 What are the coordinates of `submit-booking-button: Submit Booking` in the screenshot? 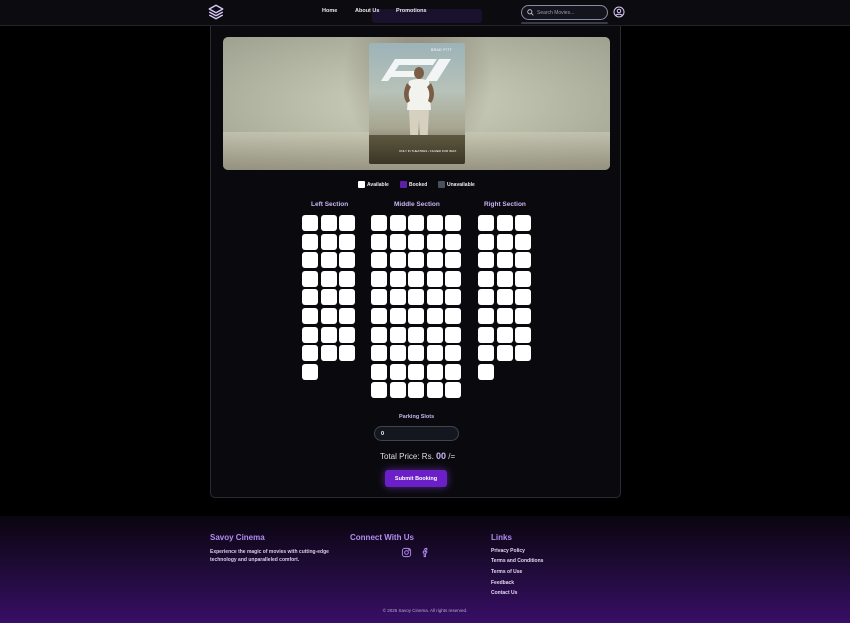 It's located at (416, 478).